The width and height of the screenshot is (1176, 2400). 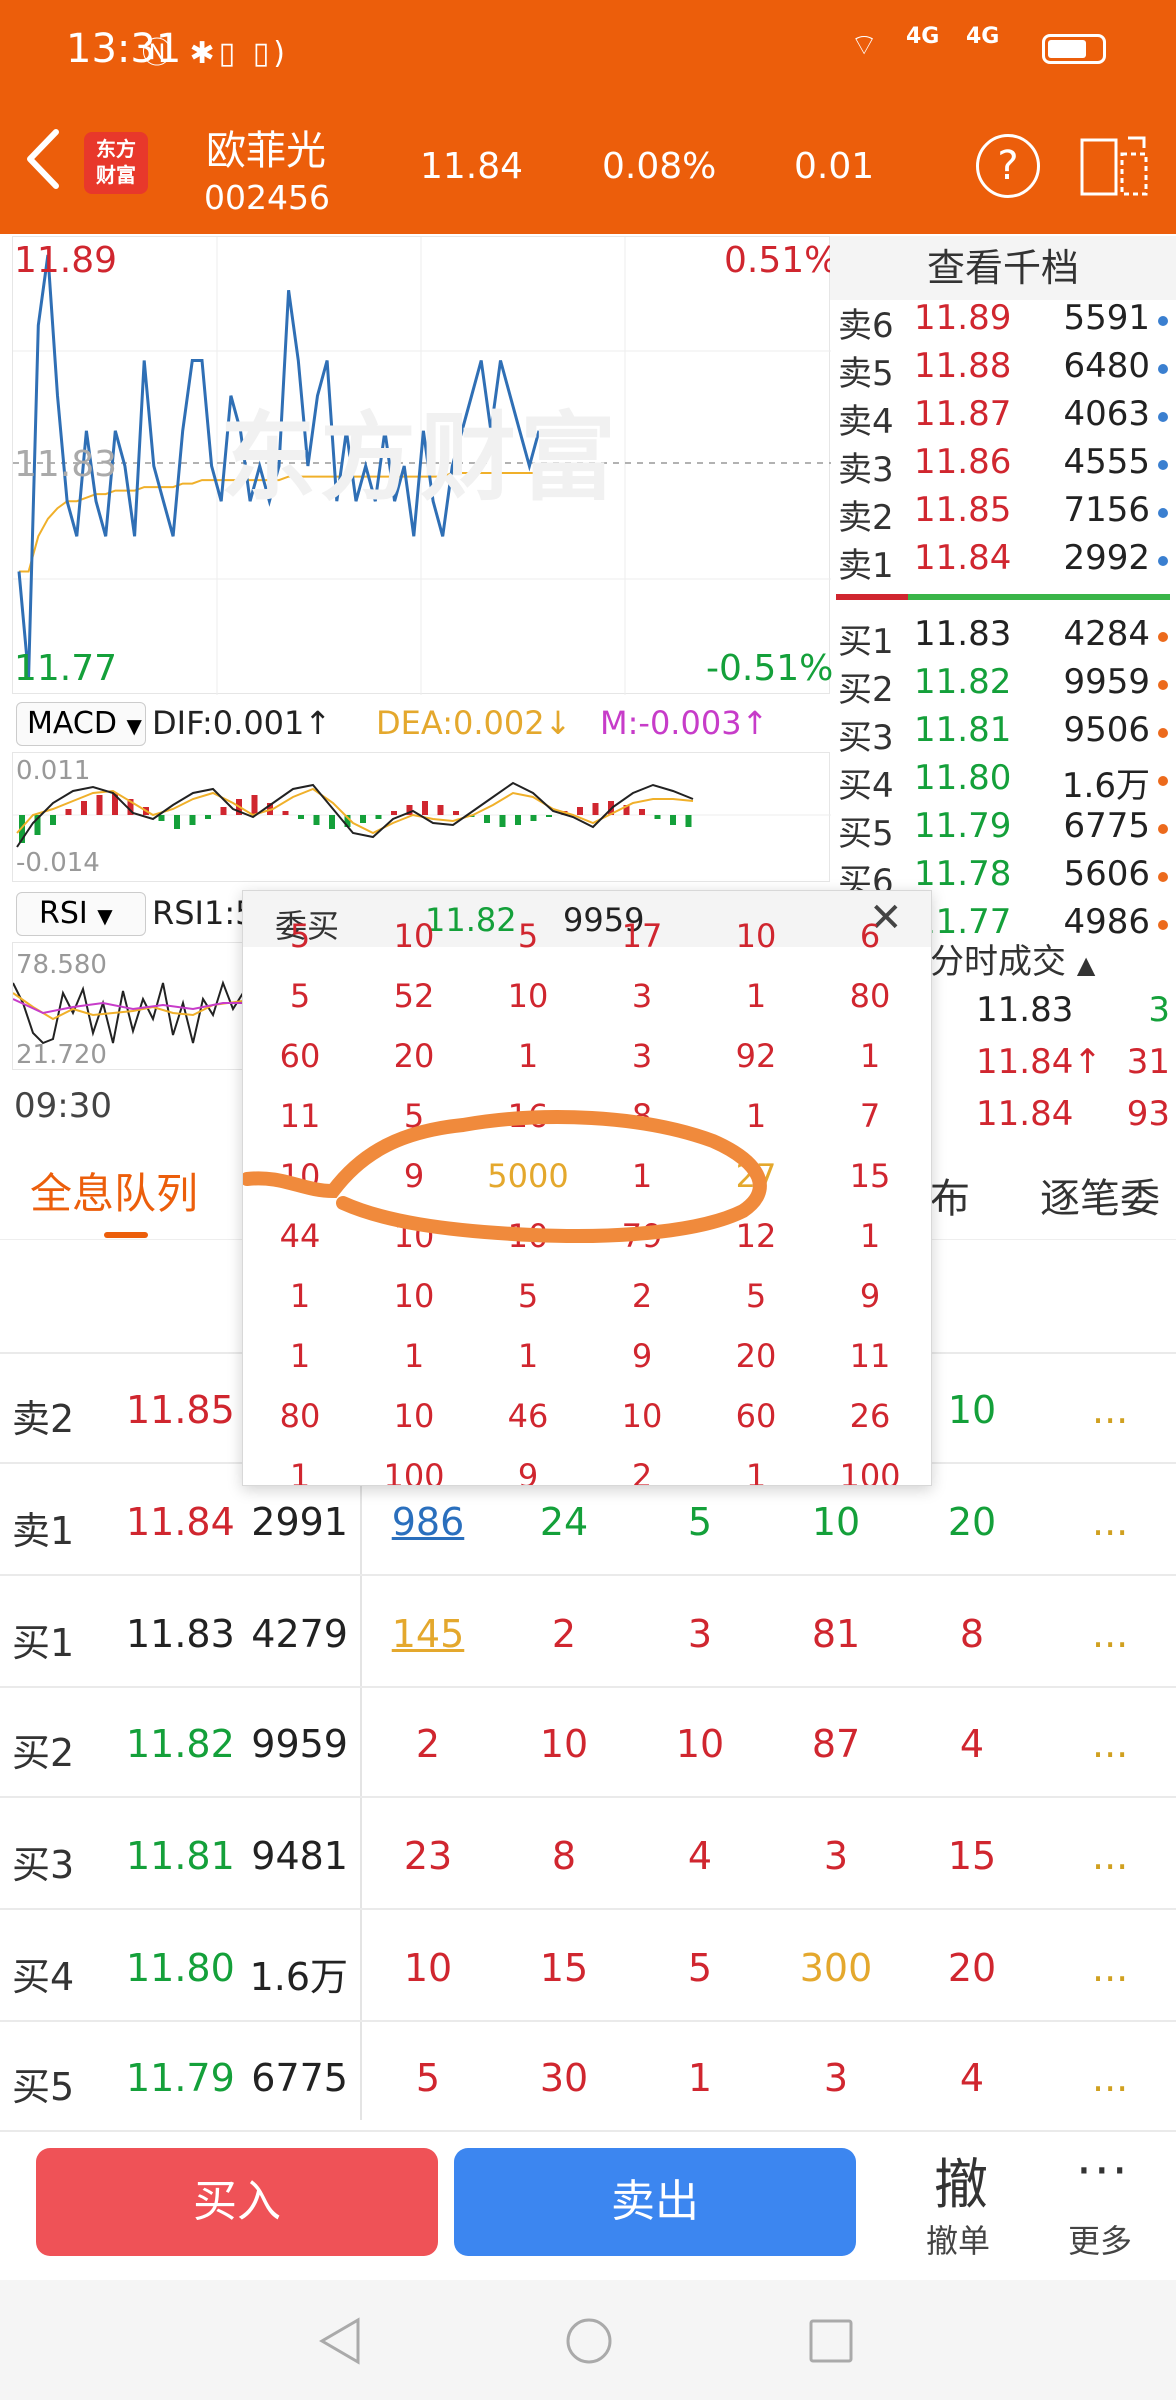 I want to click on queue-order: 23, so click(x=428, y=1856).